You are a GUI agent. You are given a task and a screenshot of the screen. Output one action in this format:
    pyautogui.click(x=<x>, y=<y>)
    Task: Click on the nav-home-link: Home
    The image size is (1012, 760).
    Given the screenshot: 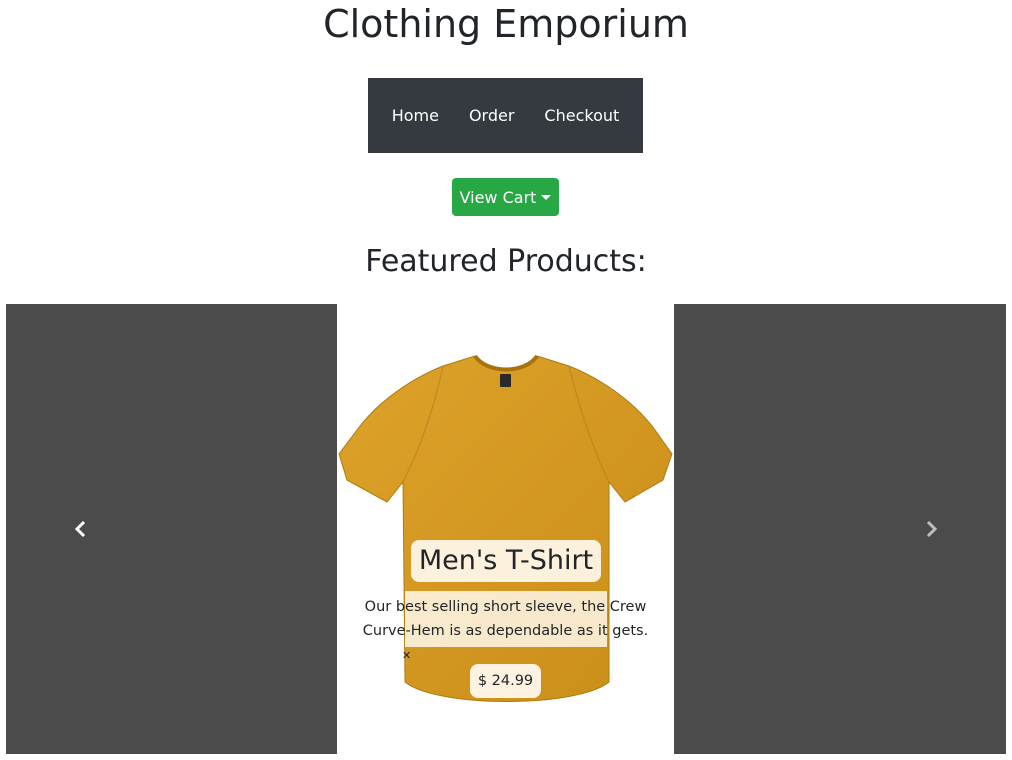 What is the action you would take?
    pyautogui.click(x=415, y=115)
    